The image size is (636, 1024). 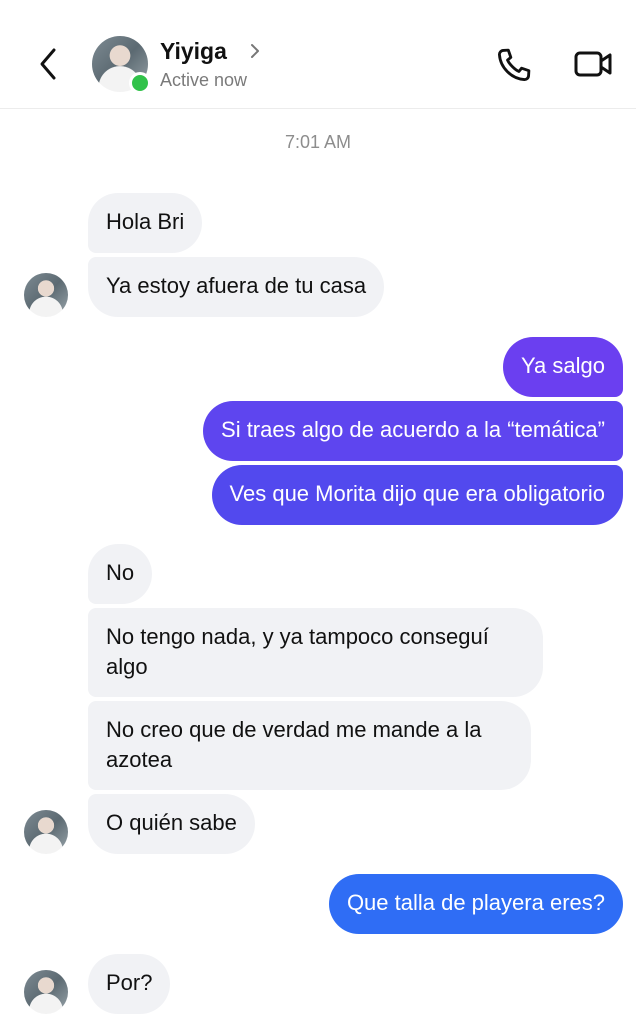 What do you see at coordinates (255, 51) in the screenshot?
I see `chevron-right-icon` at bounding box center [255, 51].